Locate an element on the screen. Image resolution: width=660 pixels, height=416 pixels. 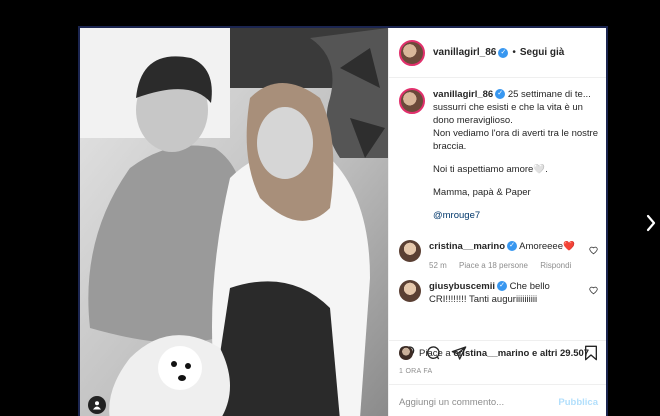
likes-prefix: Piace a is located at coordinates (435, 353).